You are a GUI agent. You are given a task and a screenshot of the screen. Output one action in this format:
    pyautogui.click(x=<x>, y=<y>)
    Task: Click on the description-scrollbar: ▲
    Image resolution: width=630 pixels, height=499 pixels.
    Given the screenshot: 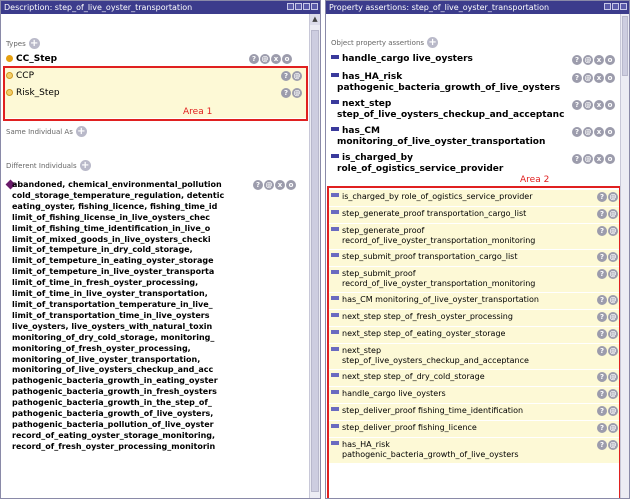 What is the action you would take?
    pyautogui.click(x=314, y=256)
    